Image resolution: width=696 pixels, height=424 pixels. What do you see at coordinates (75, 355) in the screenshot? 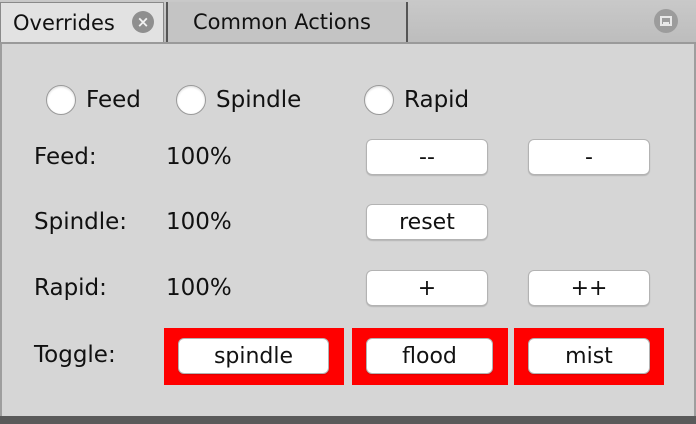
I see `toggle-label: Toggle:` at bounding box center [75, 355].